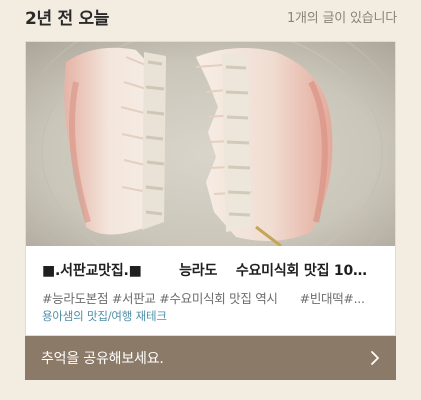 The width and height of the screenshot is (421, 400). I want to click on post-count: 1개의 글이 있습니다, so click(341, 18).